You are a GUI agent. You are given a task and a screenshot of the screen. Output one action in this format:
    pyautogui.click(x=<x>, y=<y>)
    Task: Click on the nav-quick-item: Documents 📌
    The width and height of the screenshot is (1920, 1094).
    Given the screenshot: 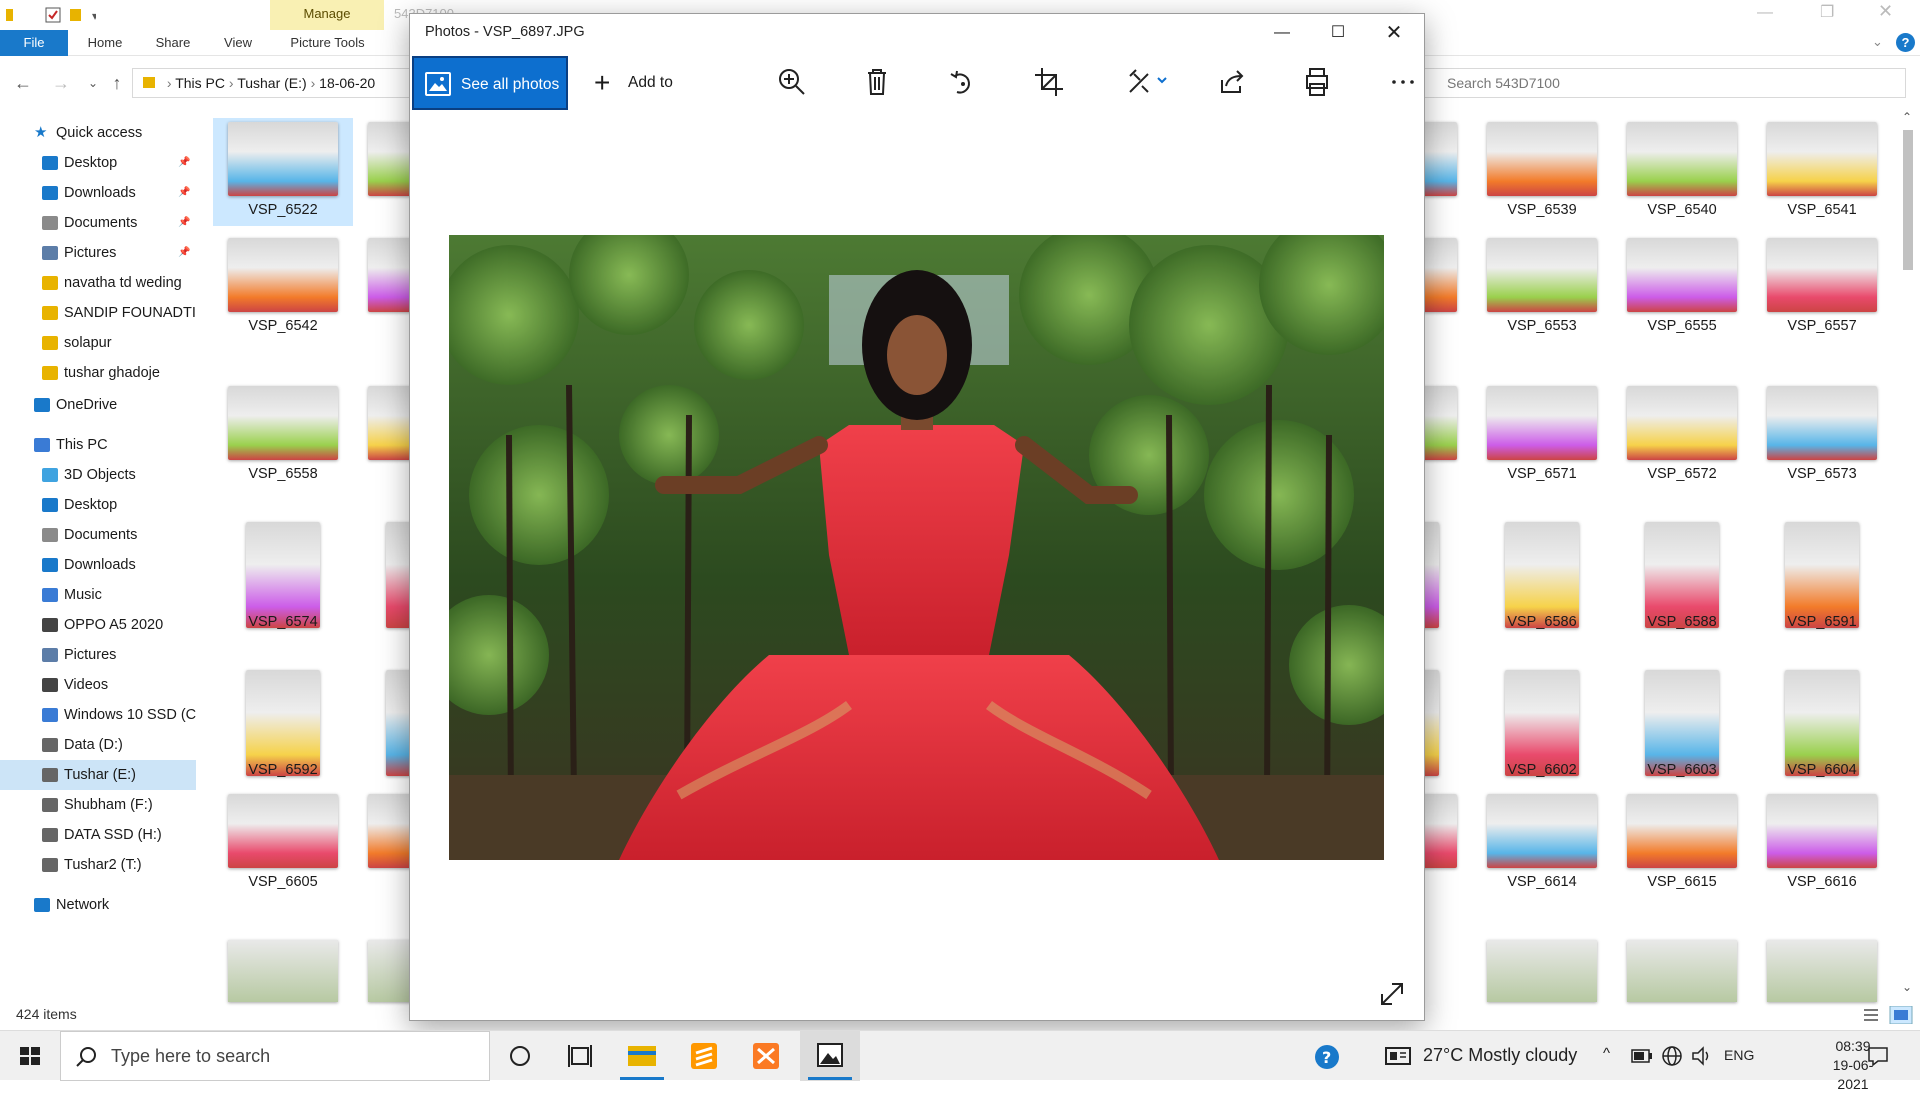 What is the action you would take?
    pyautogui.click(x=98, y=223)
    